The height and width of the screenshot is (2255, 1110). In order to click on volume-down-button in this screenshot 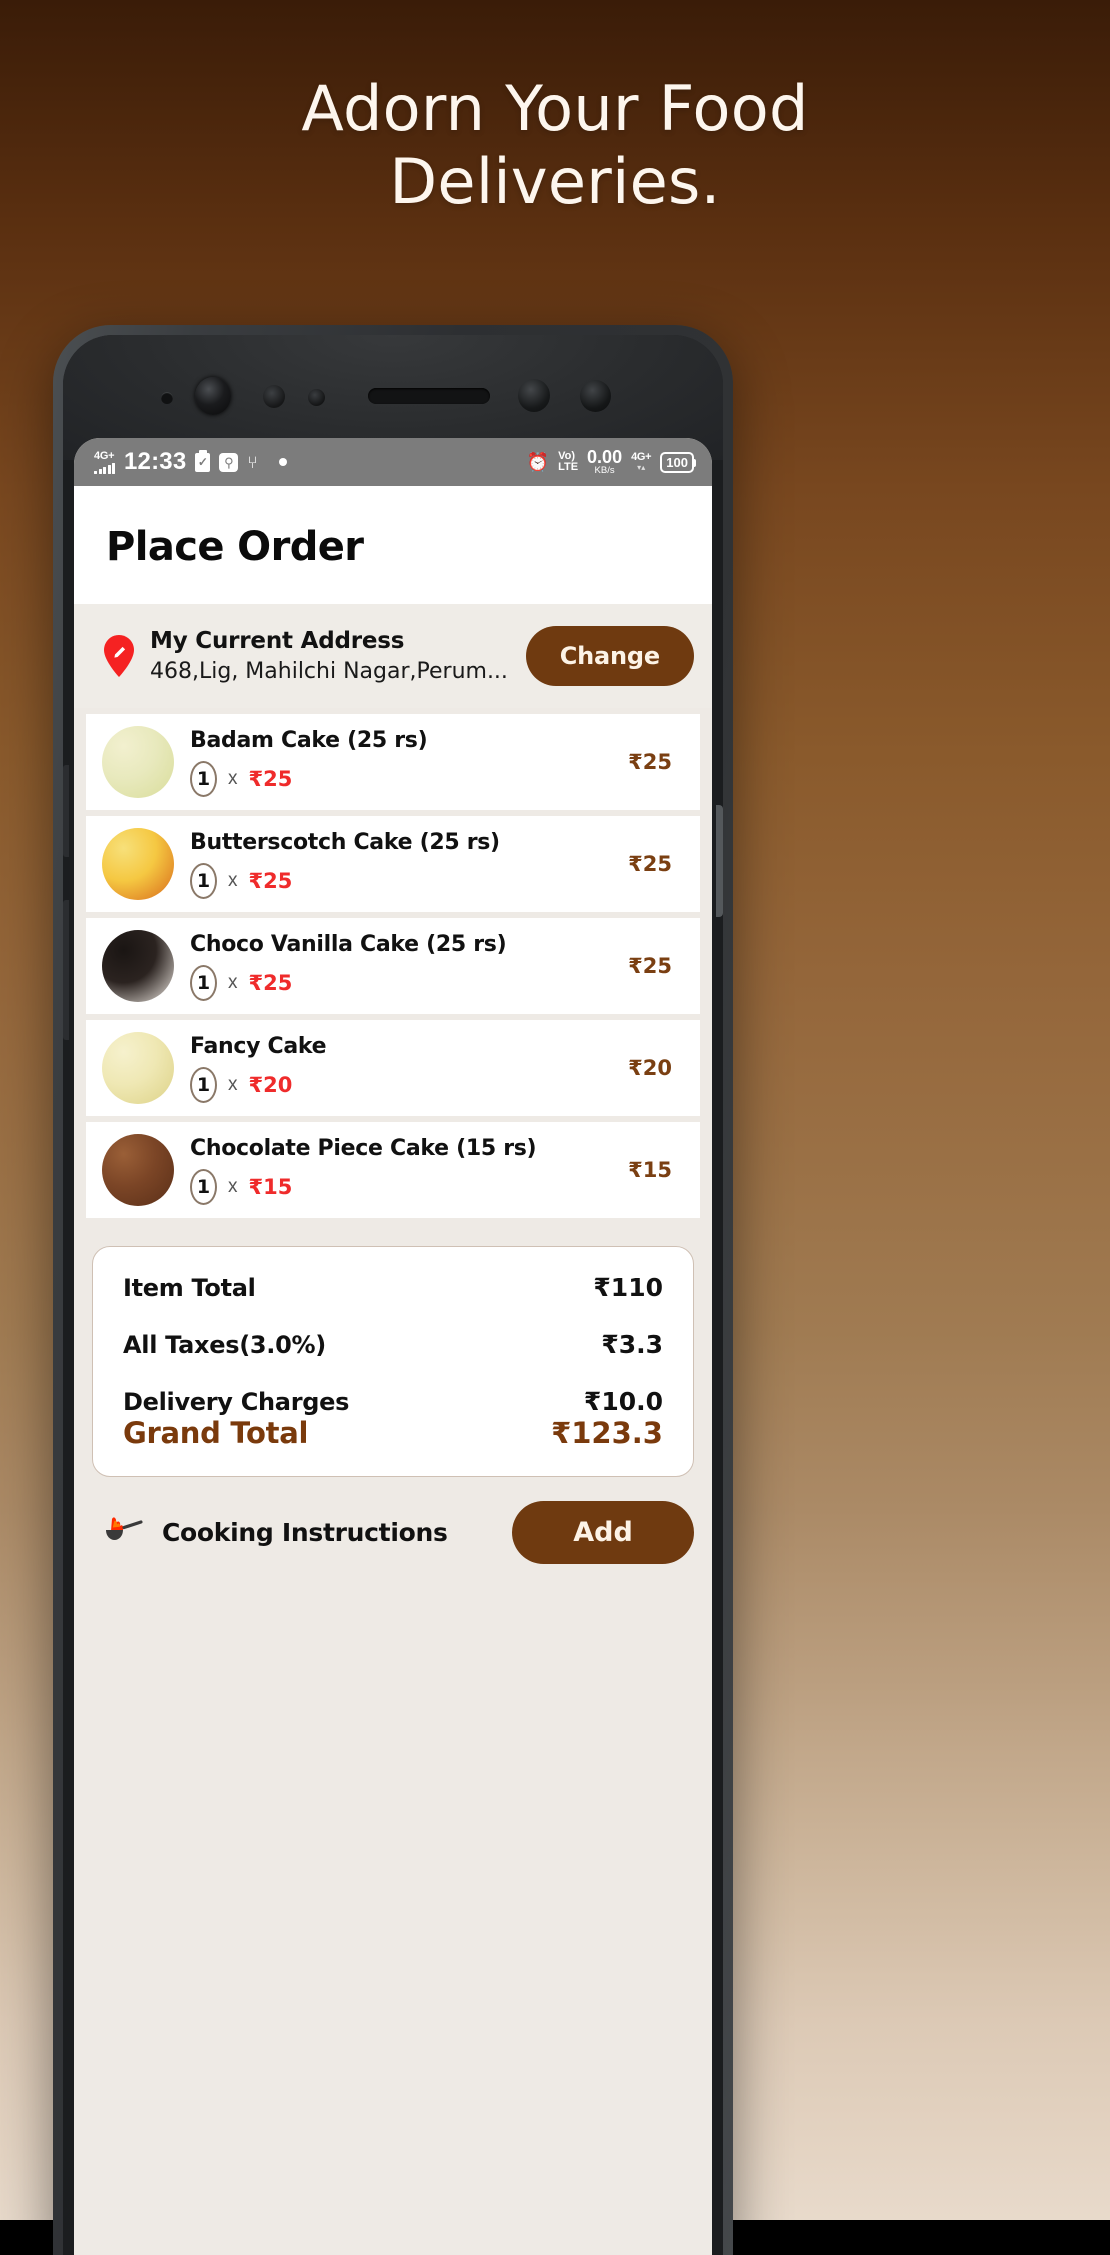, I will do `click(66, 970)`.